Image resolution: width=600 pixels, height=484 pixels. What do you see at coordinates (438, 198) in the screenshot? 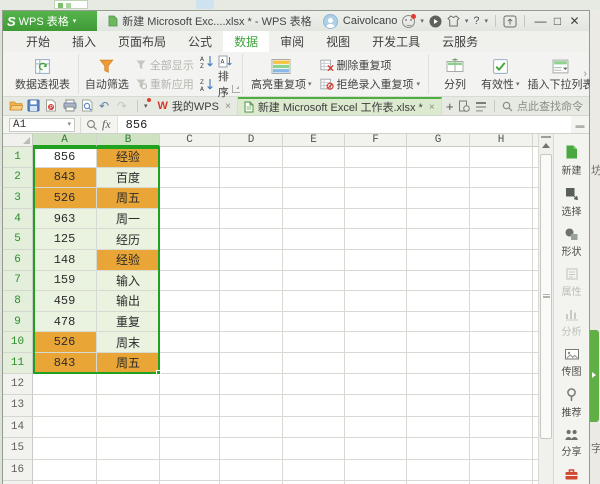
I see `cell-G3` at bounding box center [438, 198].